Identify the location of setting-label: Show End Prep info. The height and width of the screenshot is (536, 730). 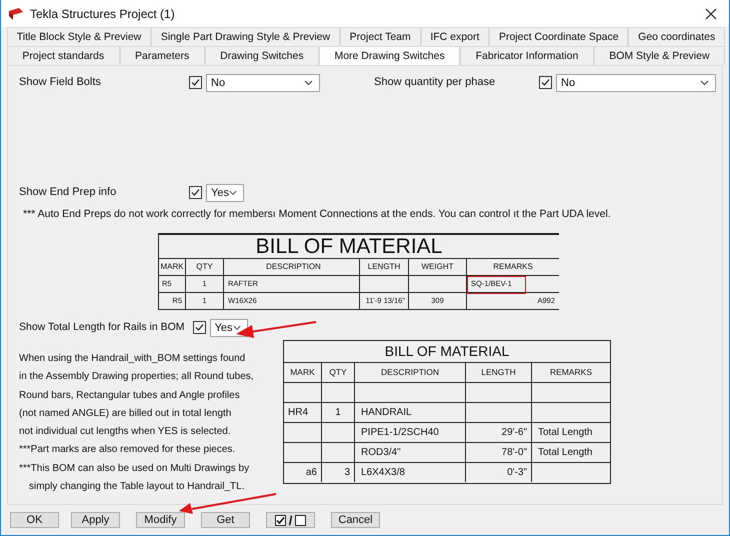
(68, 192).